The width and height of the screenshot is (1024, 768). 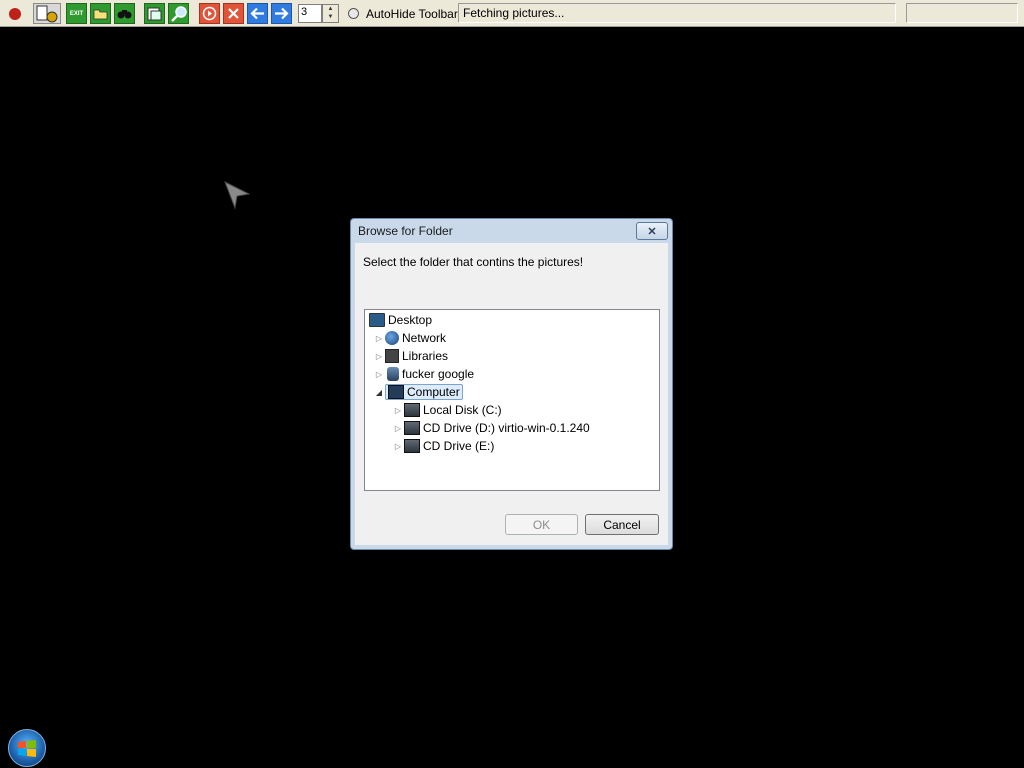 What do you see at coordinates (438, 374) in the screenshot?
I see `tree-item-label: fucker google` at bounding box center [438, 374].